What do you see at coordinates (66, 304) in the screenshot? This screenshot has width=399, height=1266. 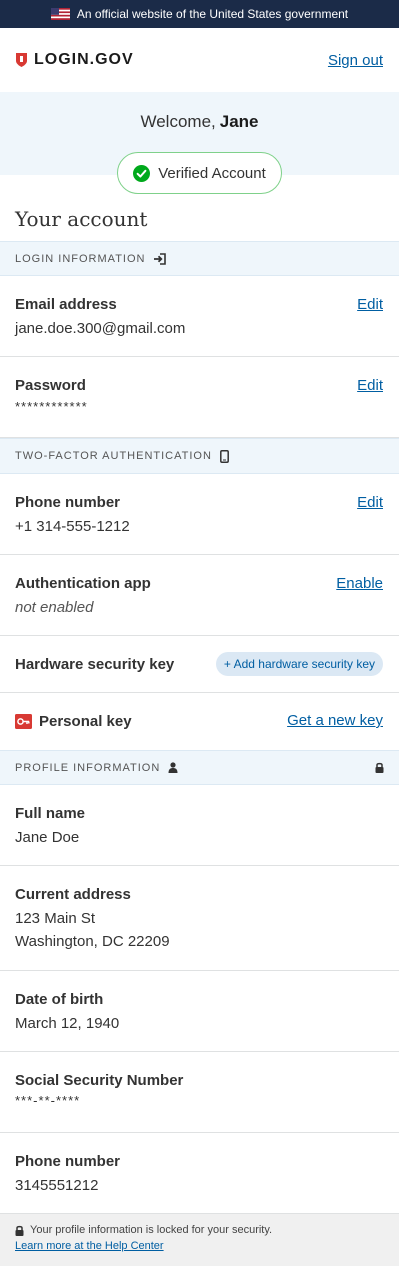 I see `email-label: Email address` at bounding box center [66, 304].